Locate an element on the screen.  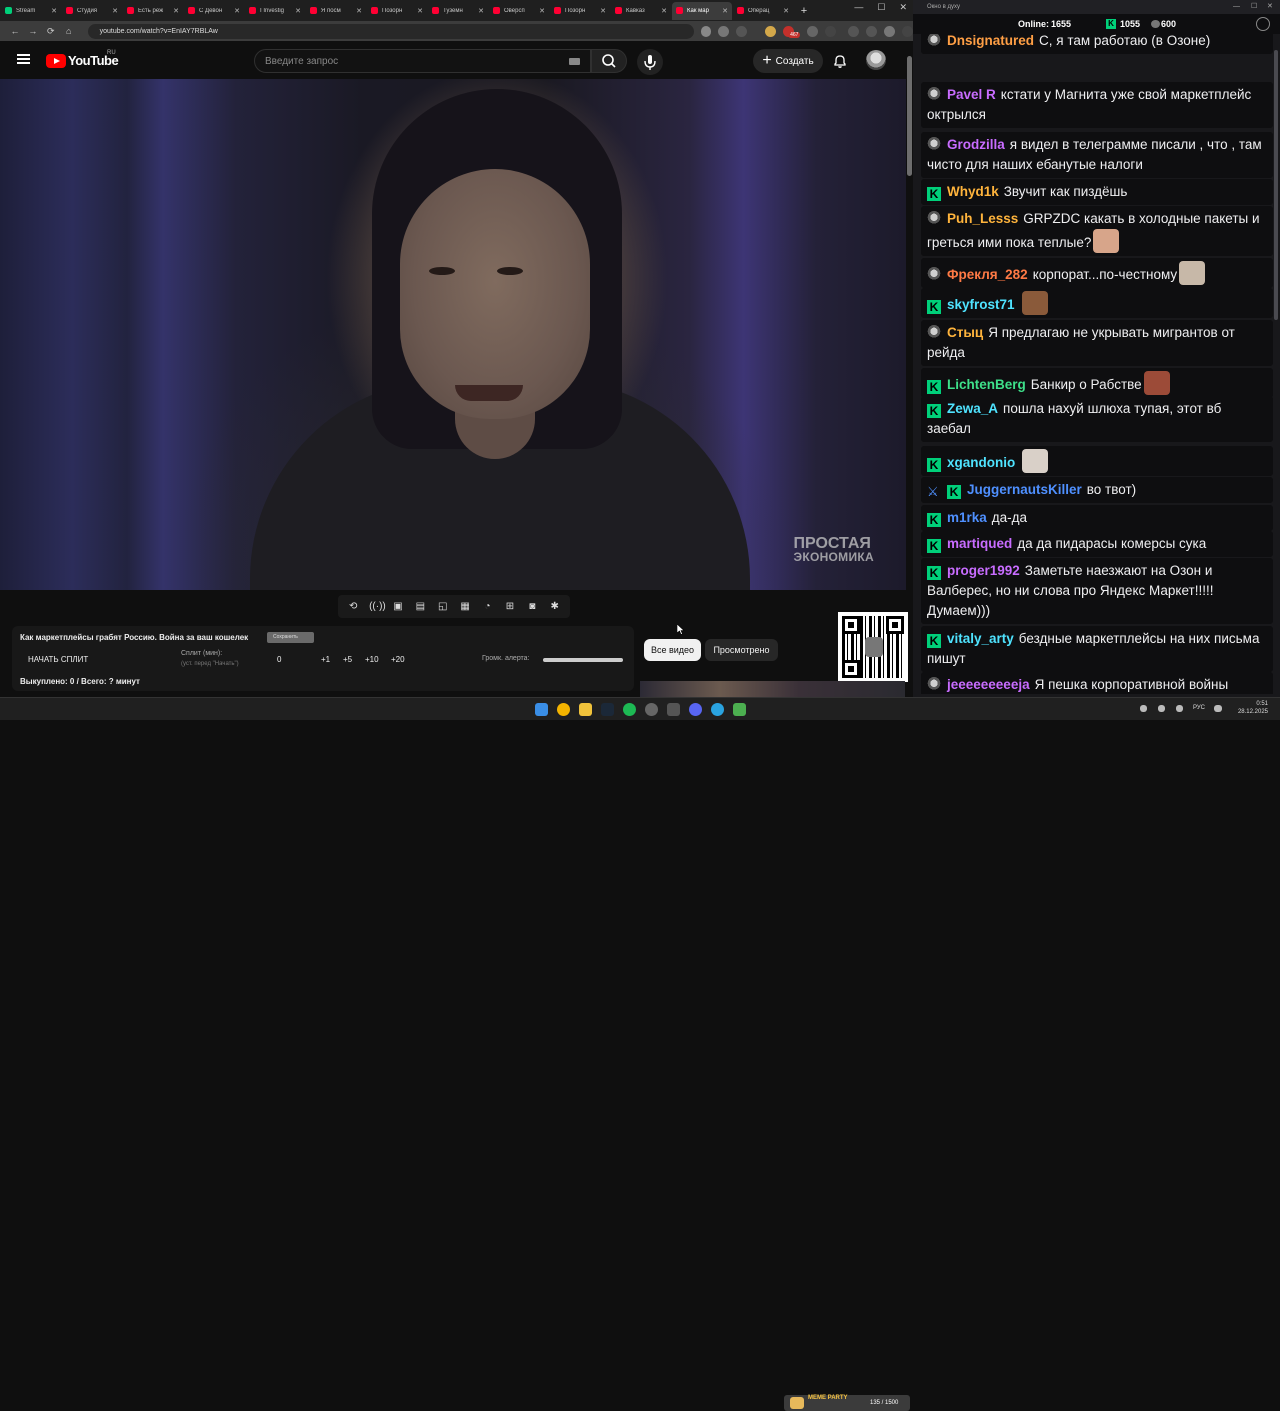
increment-10-button: +10 is located at coordinates (372, 659).